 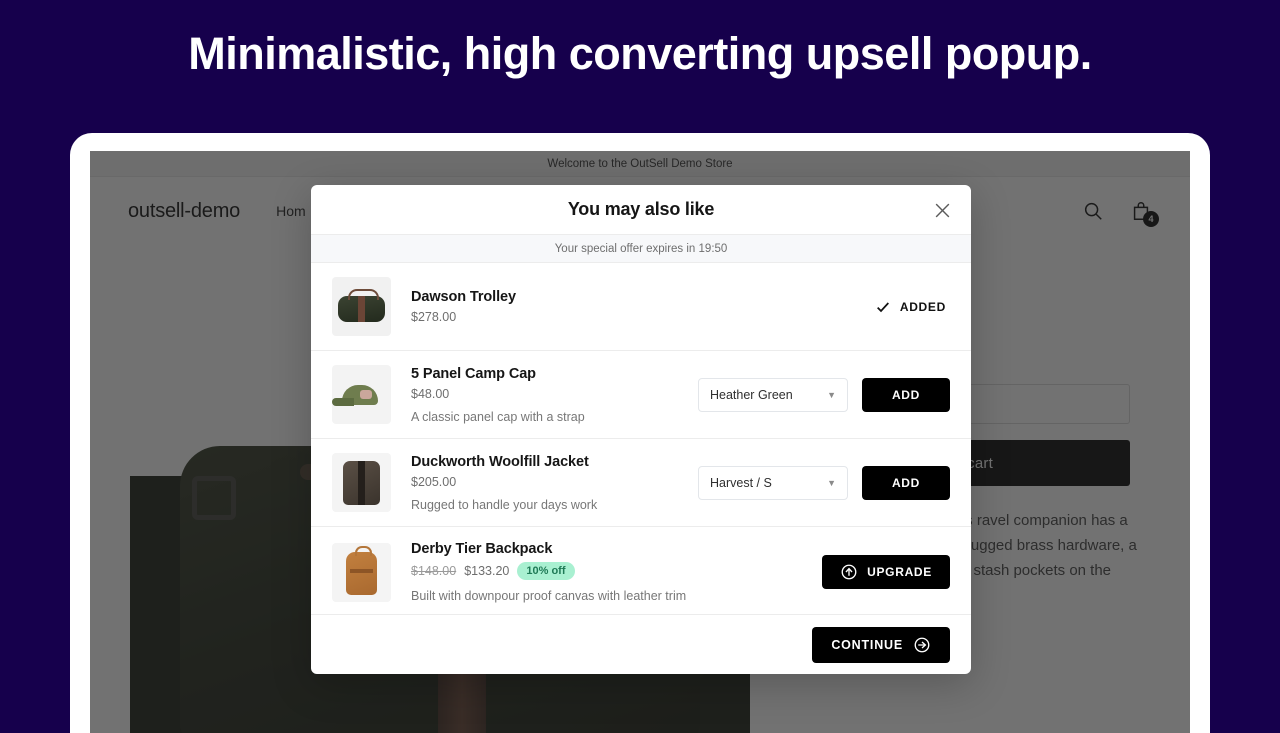 What do you see at coordinates (546, 571) in the screenshot?
I see `discount-badge: 10% off` at bounding box center [546, 571].